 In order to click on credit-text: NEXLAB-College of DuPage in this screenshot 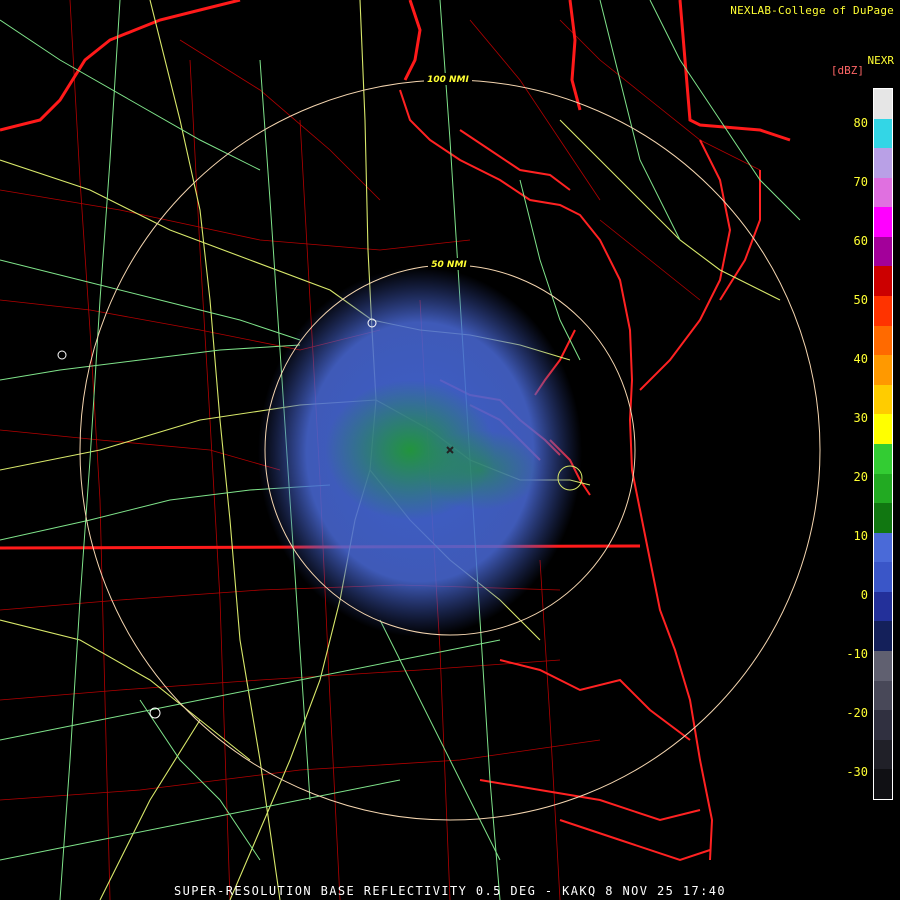, I will do `click(812, 10)`.